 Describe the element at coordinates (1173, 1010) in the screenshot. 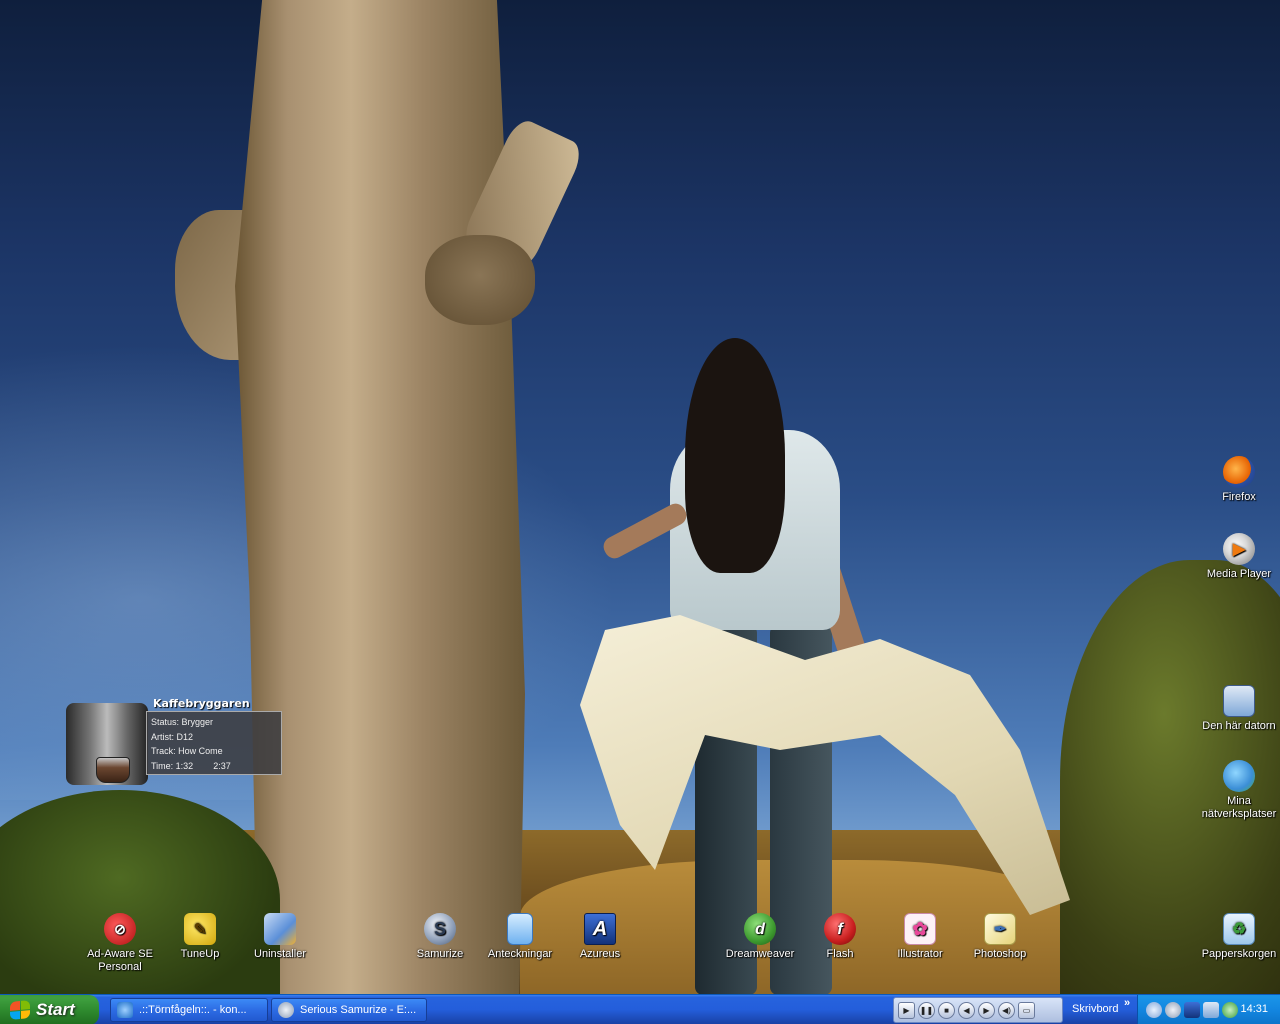

I see `samurize-tray-icon` at that location.